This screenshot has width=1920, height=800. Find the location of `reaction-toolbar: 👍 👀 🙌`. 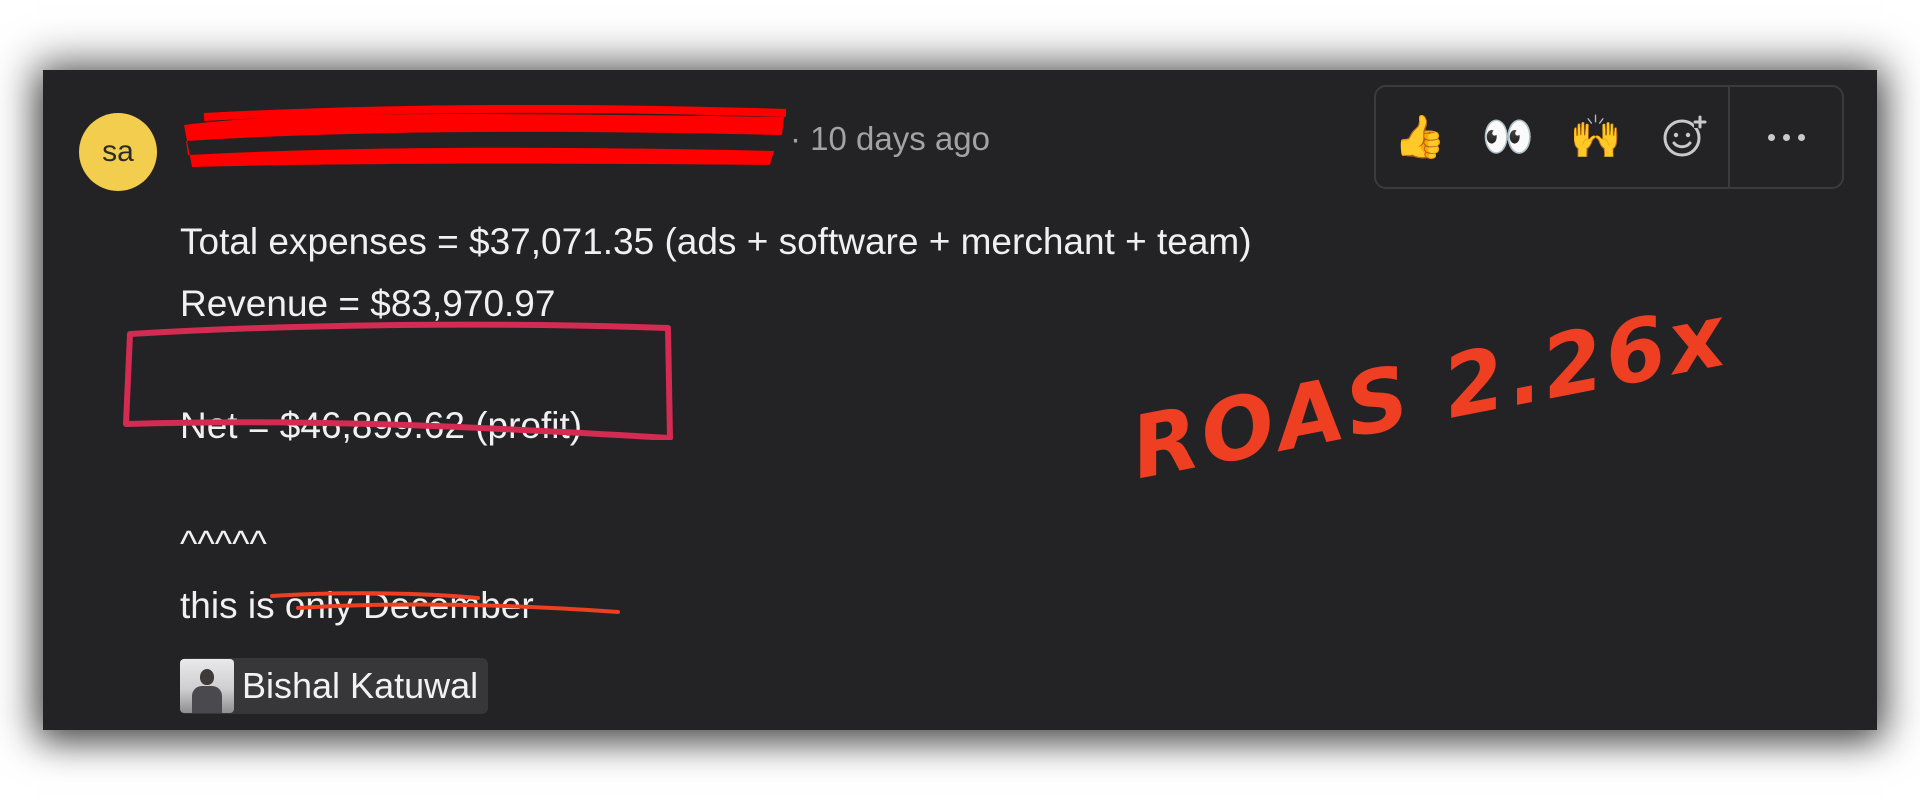

reaction-toolbar: 👍 👀 🙌 is located at coordinates (1609, 137).